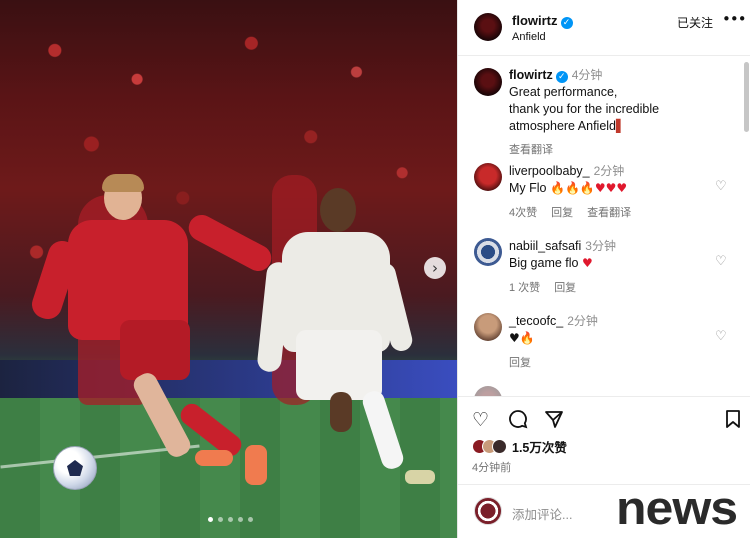 The width and height of the screenshot is (750, 538). Describe the element at coordinates (536, 321) in the screenshot. I see `comment-username: _tecoofc_` at that location.